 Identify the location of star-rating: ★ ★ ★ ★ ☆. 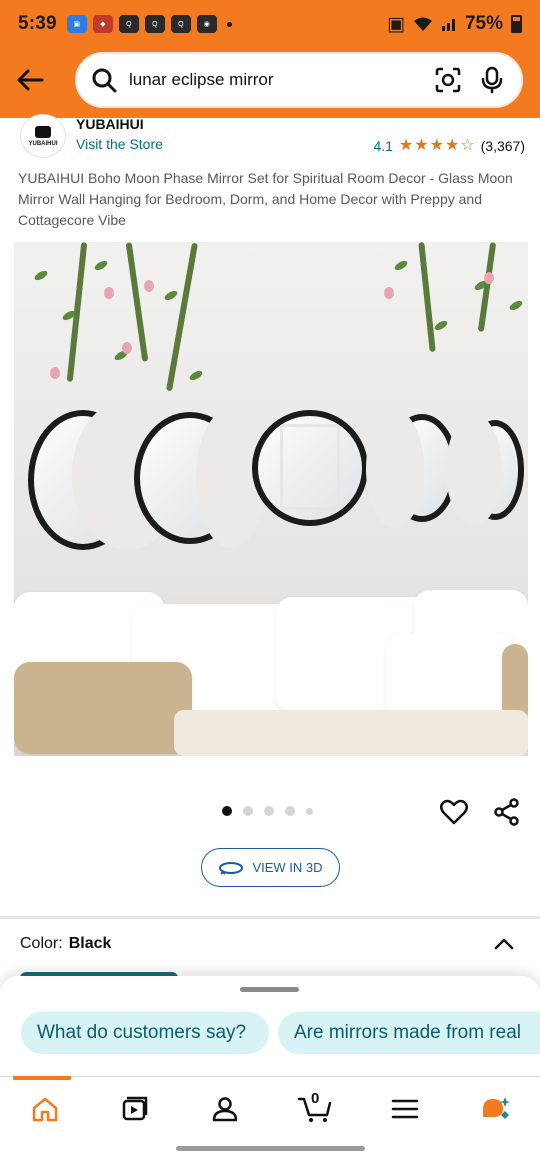
(437, 146).